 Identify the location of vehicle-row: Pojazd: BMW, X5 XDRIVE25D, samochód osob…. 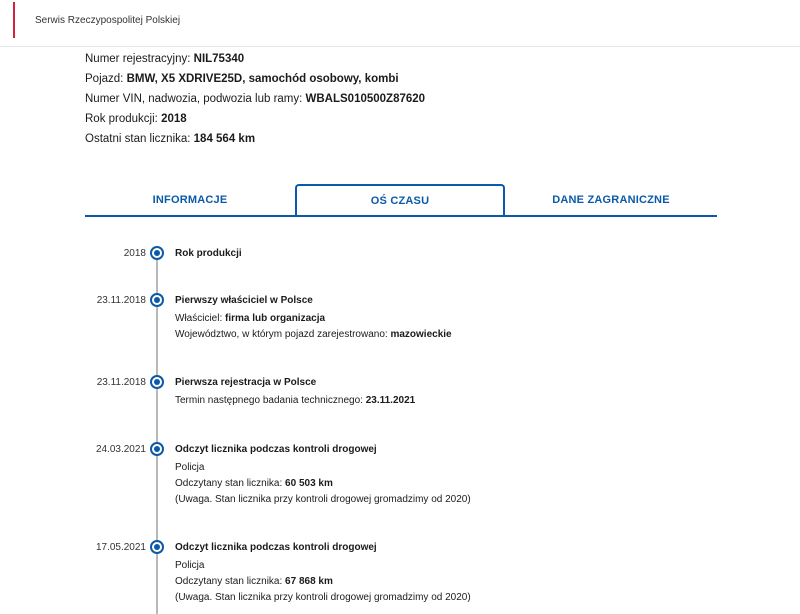
(255, 82).